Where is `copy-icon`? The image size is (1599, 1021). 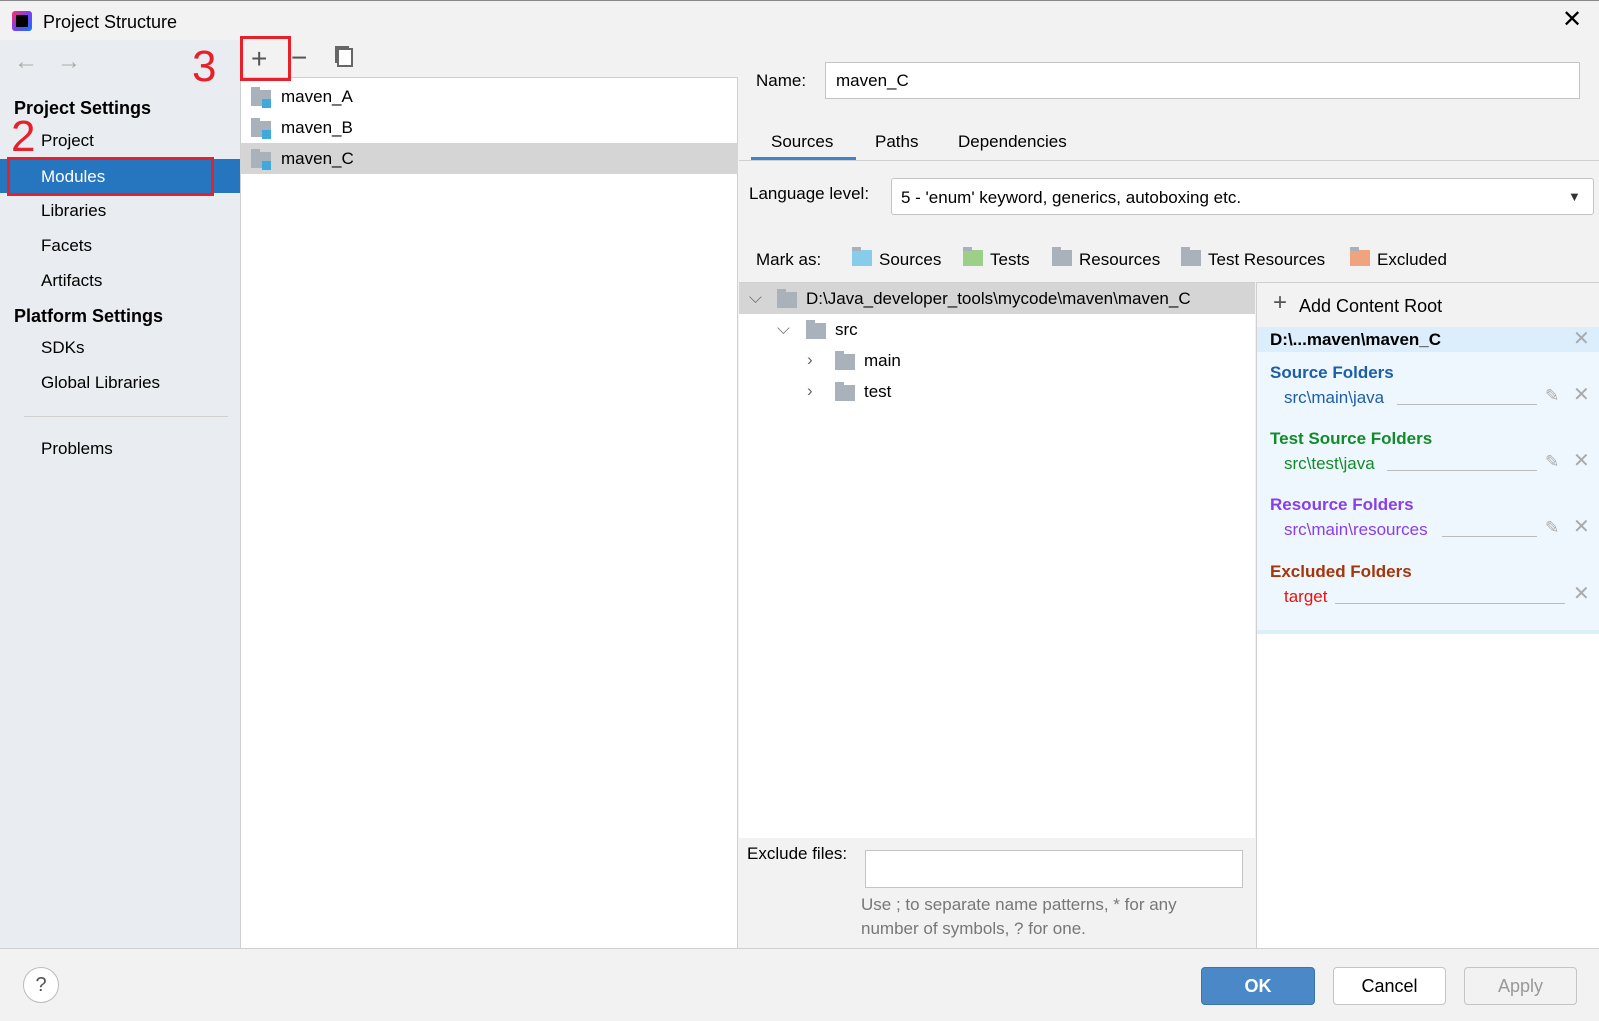
copy-icon is located at coordinates (345, 57).